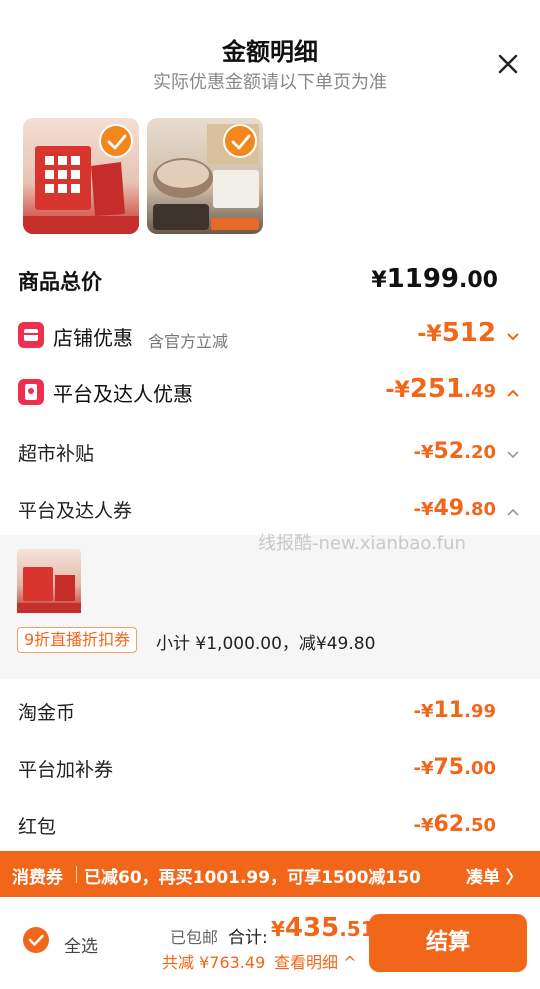 Image resolution: width=540 pixels, height=989 pixels. What do you see at coordinates (252, 878) in the screenshot?
I see `voucher-message: 已减60，再买1001.99，可享1500减150` at bounding box center [252, 878].